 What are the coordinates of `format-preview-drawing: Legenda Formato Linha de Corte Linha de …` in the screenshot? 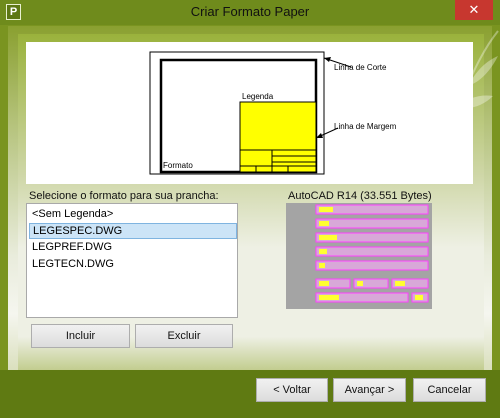 It's located at (273, 113).